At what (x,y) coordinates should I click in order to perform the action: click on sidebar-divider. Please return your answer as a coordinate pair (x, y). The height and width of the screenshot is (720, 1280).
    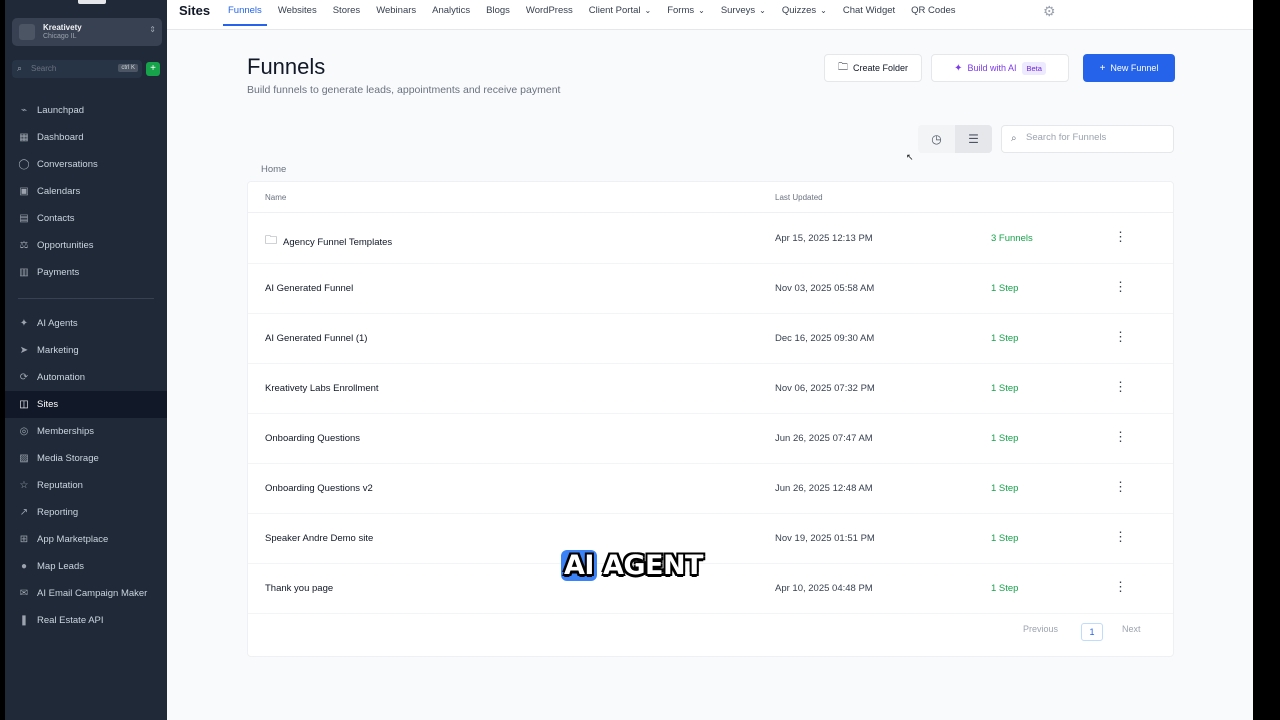
    Looking at the image, I should click on (86, 298).